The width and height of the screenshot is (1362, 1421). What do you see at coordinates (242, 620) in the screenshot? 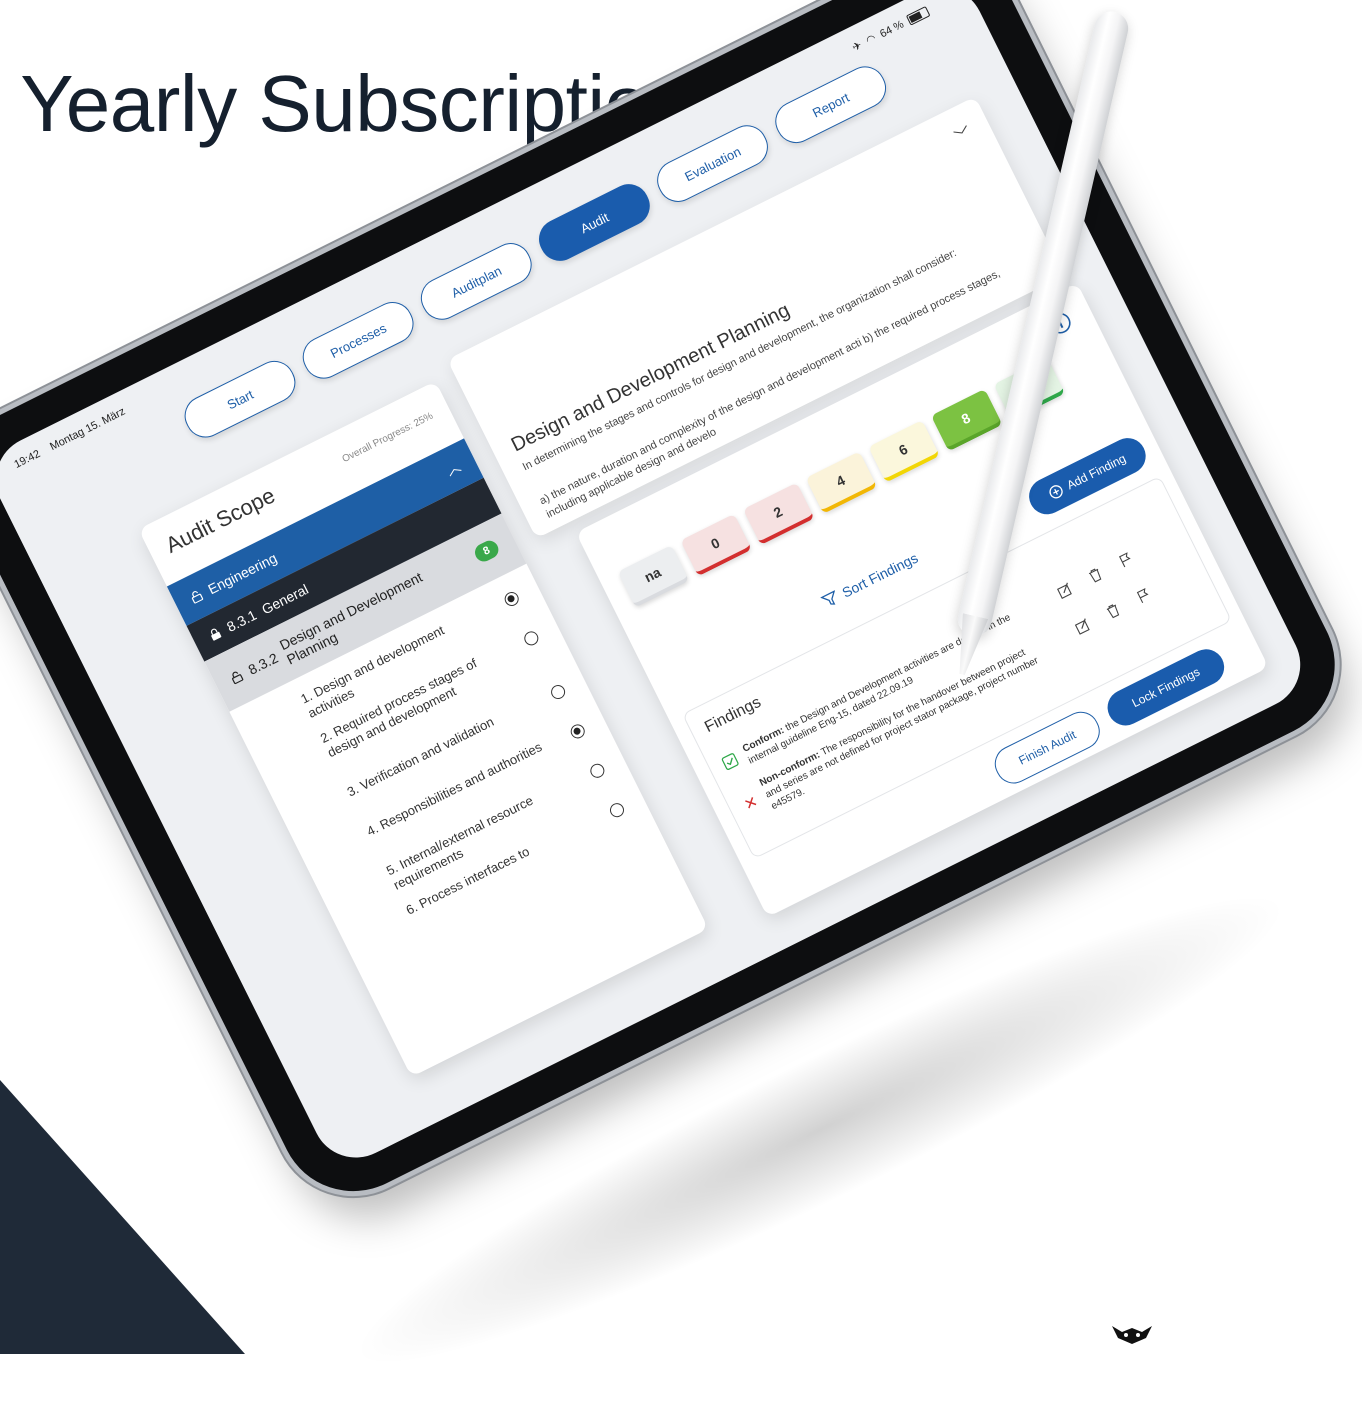
I see `scope-item-code: 8.3.1` at bounding box center [242, 620].